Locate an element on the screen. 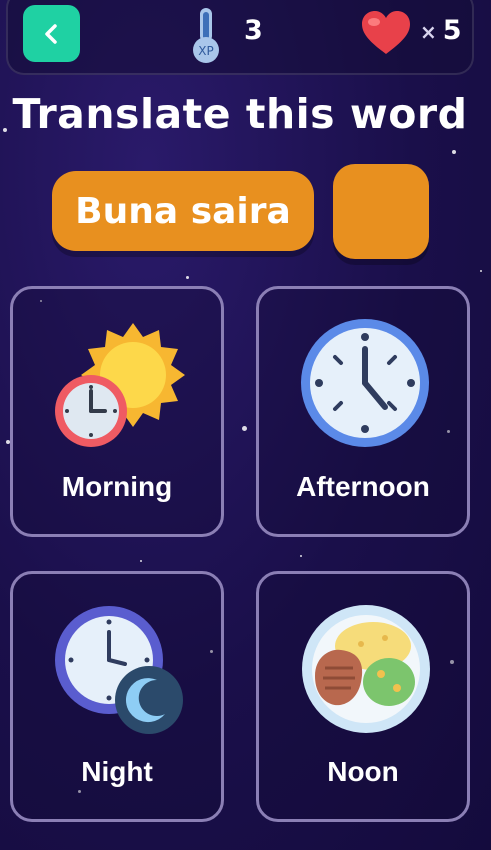 This screenshot has width=491, height=850. heart-icon is located at coordinates (386, 32).